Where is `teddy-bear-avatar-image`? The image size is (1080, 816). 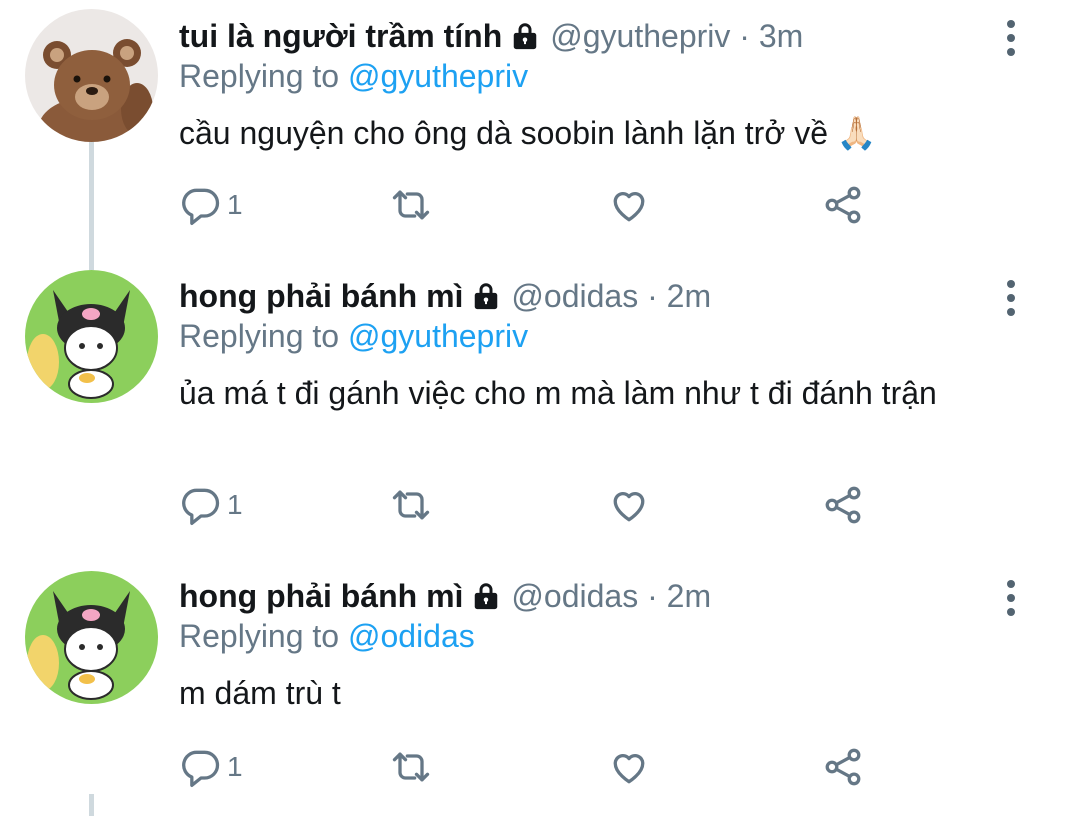 teddy-bear-avatar-image is located at coordinates (91, 75).